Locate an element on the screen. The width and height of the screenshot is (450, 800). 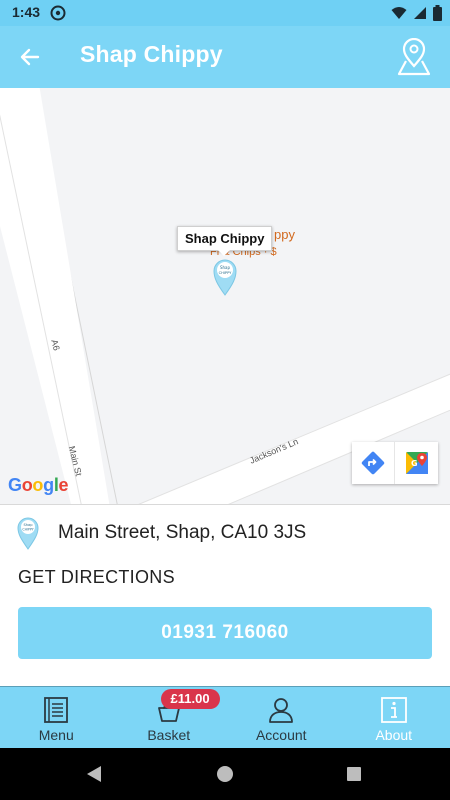
menu-book-icon is located at coordinates (56, 710).